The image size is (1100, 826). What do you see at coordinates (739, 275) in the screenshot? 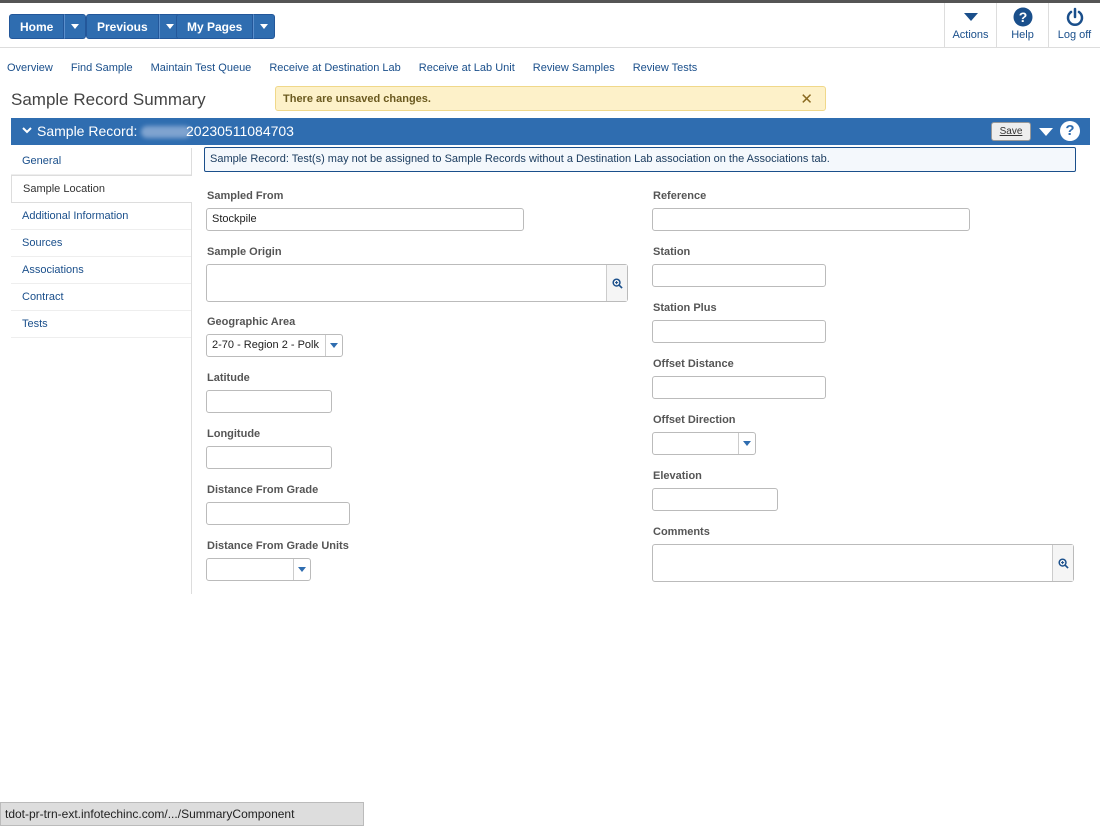
I see `station-field` at bounding box center [739, 275].